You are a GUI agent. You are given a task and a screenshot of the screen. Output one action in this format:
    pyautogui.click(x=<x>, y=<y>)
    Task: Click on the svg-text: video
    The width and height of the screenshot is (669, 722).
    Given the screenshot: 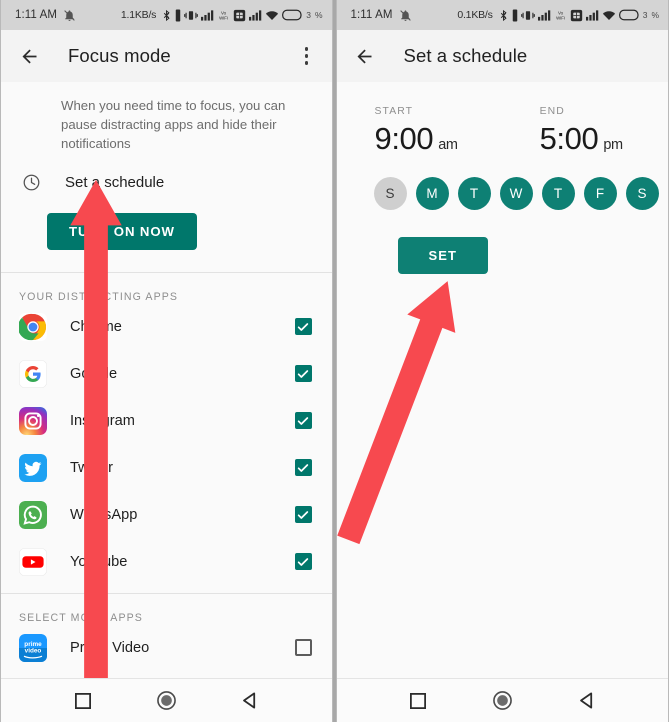 What is the action you would take?
    pyautogui.click(x=33, y=650)
    